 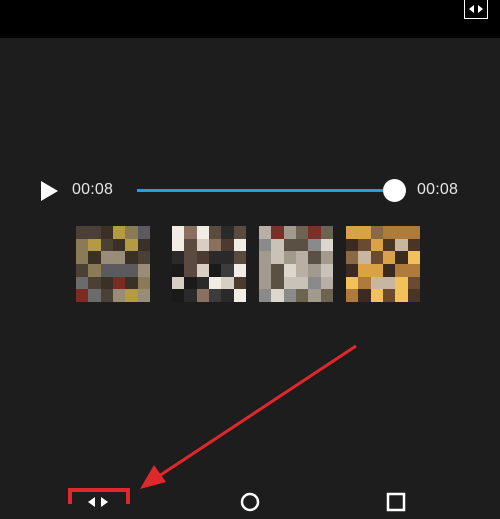 I want to click on current-time: 00:08, so click(x=93, y=189).